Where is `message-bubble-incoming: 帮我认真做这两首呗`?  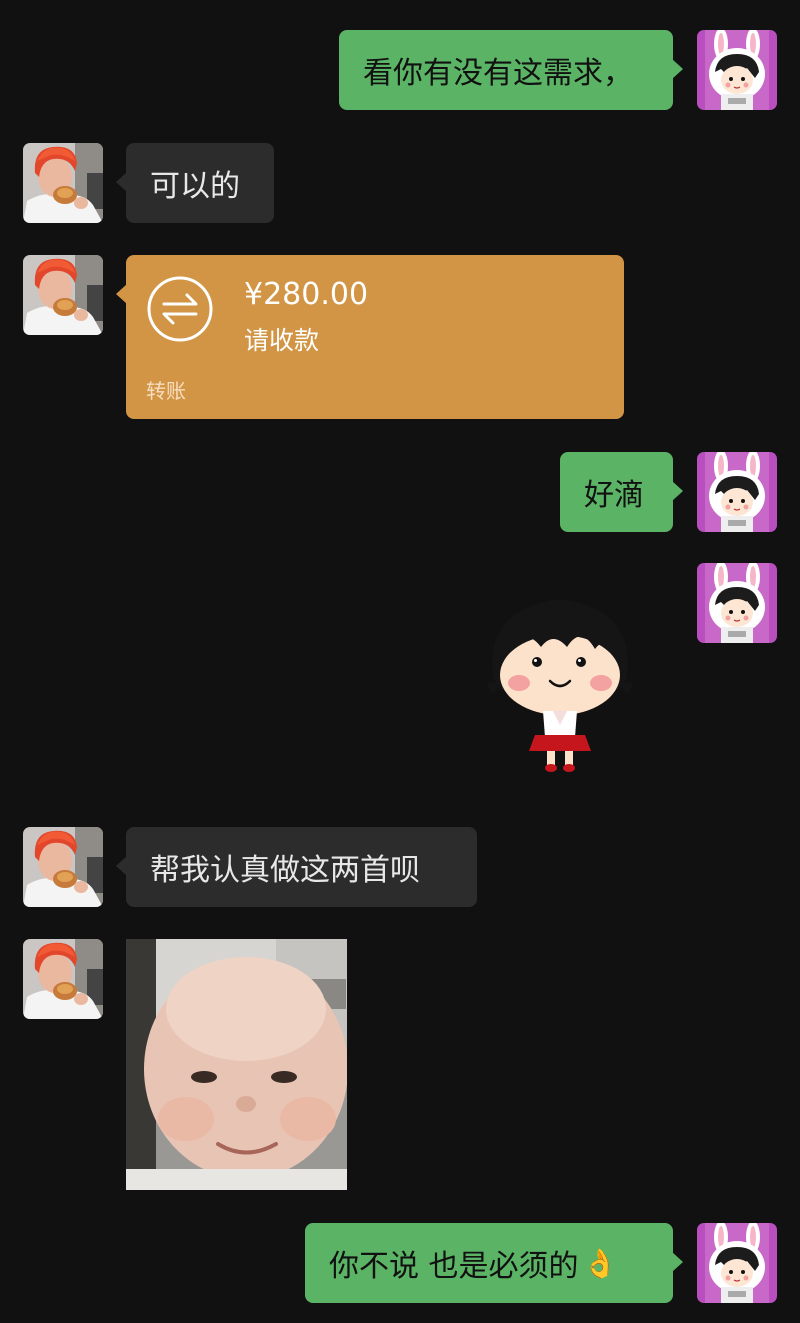 message-bubble-incoming: 帮我认真做这两首呗 is located at coordinates (296, 867).